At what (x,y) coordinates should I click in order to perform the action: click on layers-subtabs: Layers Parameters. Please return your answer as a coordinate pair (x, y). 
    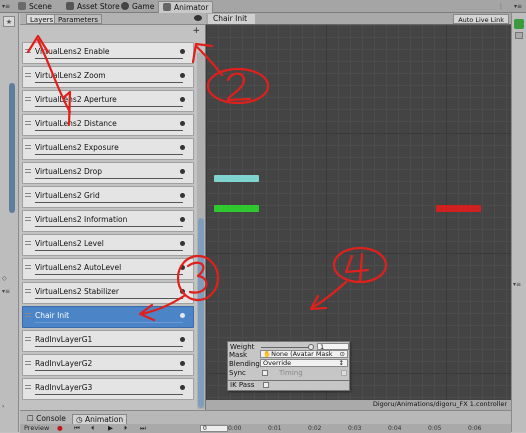
    Looking at the image, I should click on (113, 19).